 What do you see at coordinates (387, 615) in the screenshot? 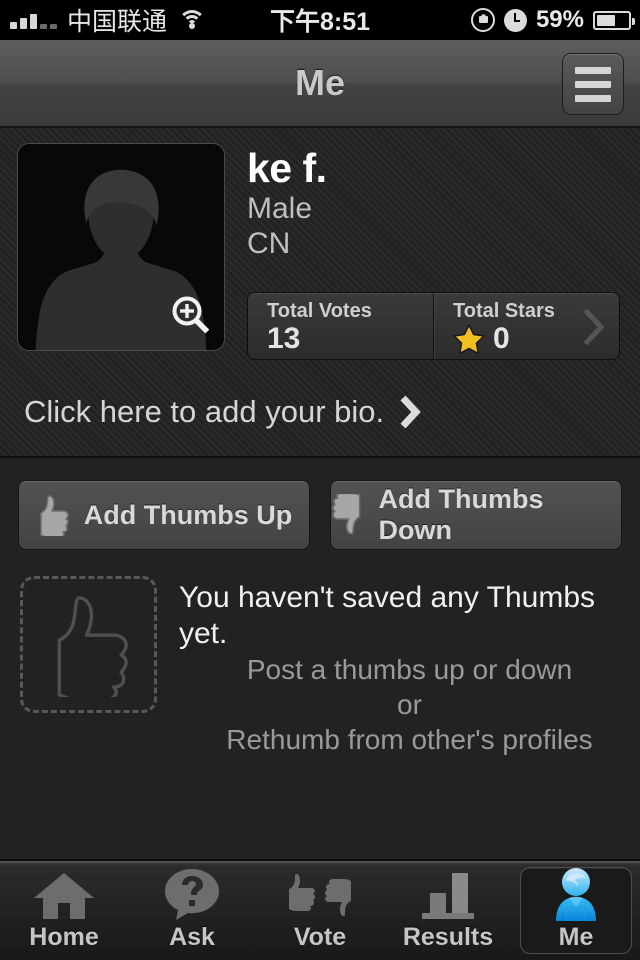
I see `empty-state-title: You haven't saved any Thumbs yet.` at bounding box center [387, 615].